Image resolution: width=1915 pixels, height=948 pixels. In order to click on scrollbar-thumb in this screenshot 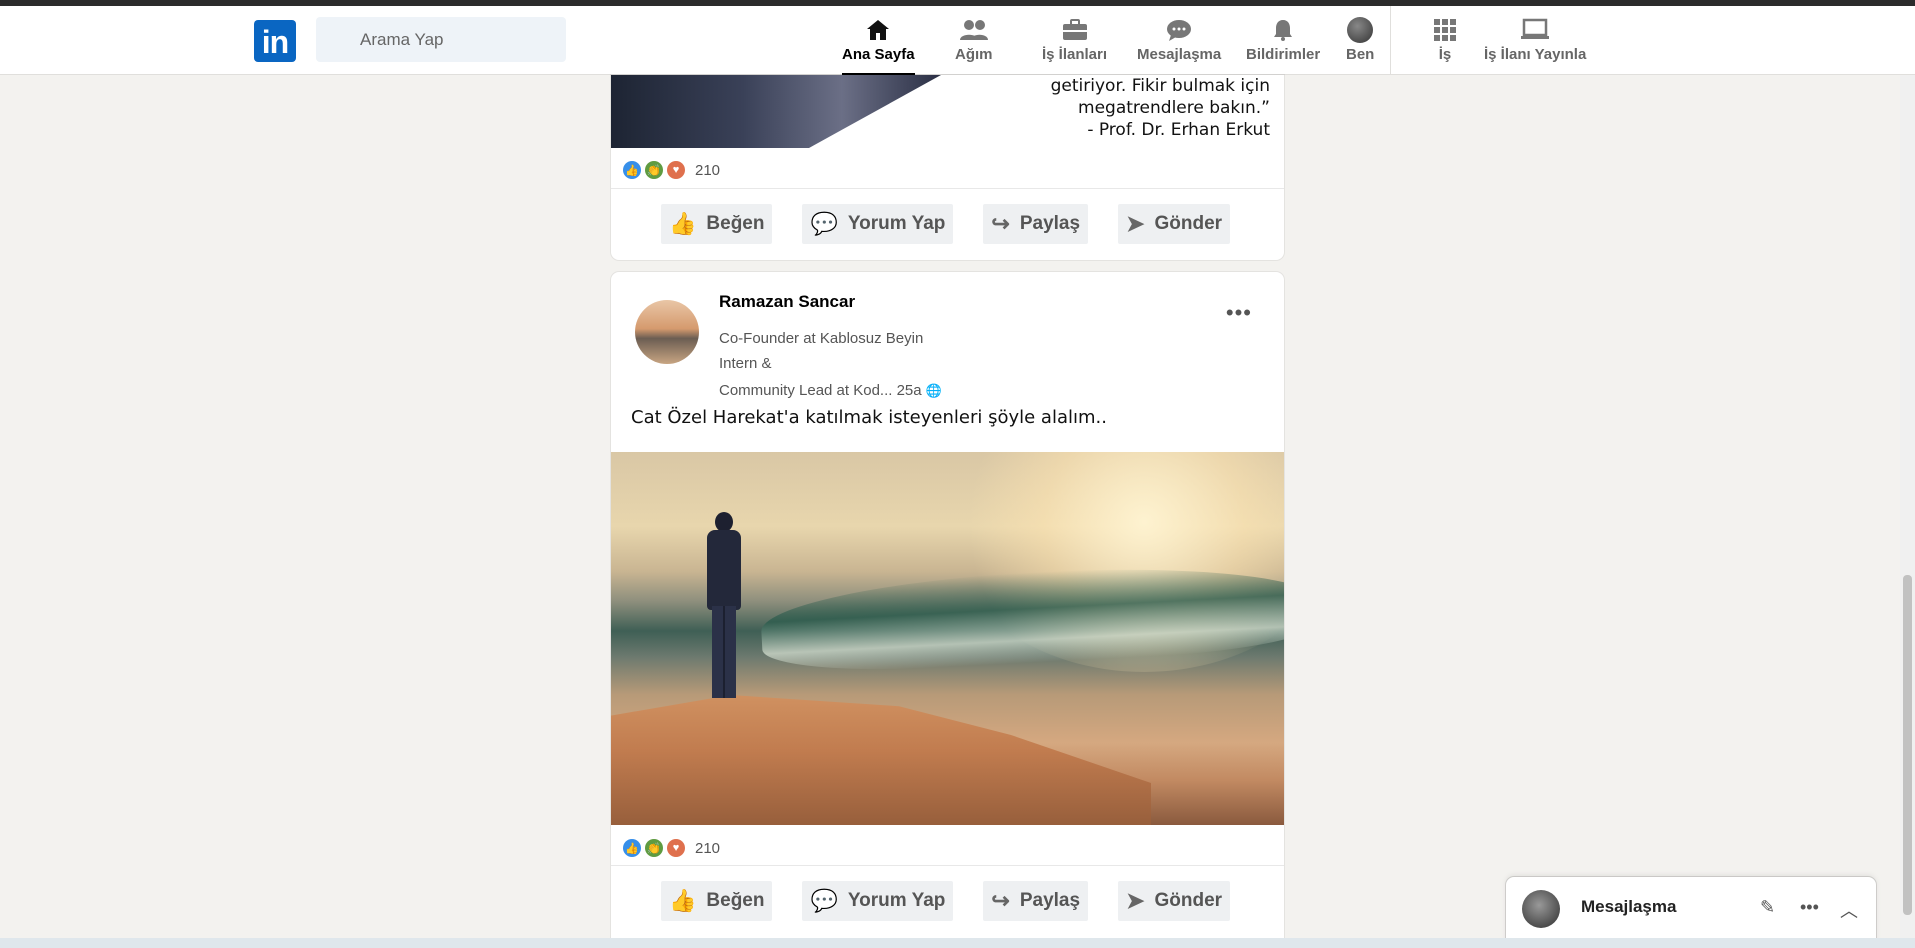, I will do `click(1907, 745)`.